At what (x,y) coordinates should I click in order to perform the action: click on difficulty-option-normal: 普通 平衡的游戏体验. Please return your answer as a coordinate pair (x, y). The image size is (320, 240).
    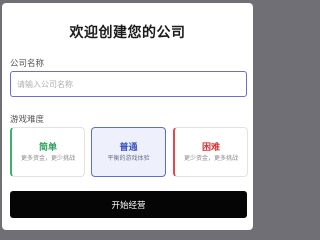
    Looking at the image, I should click on (128, 152).